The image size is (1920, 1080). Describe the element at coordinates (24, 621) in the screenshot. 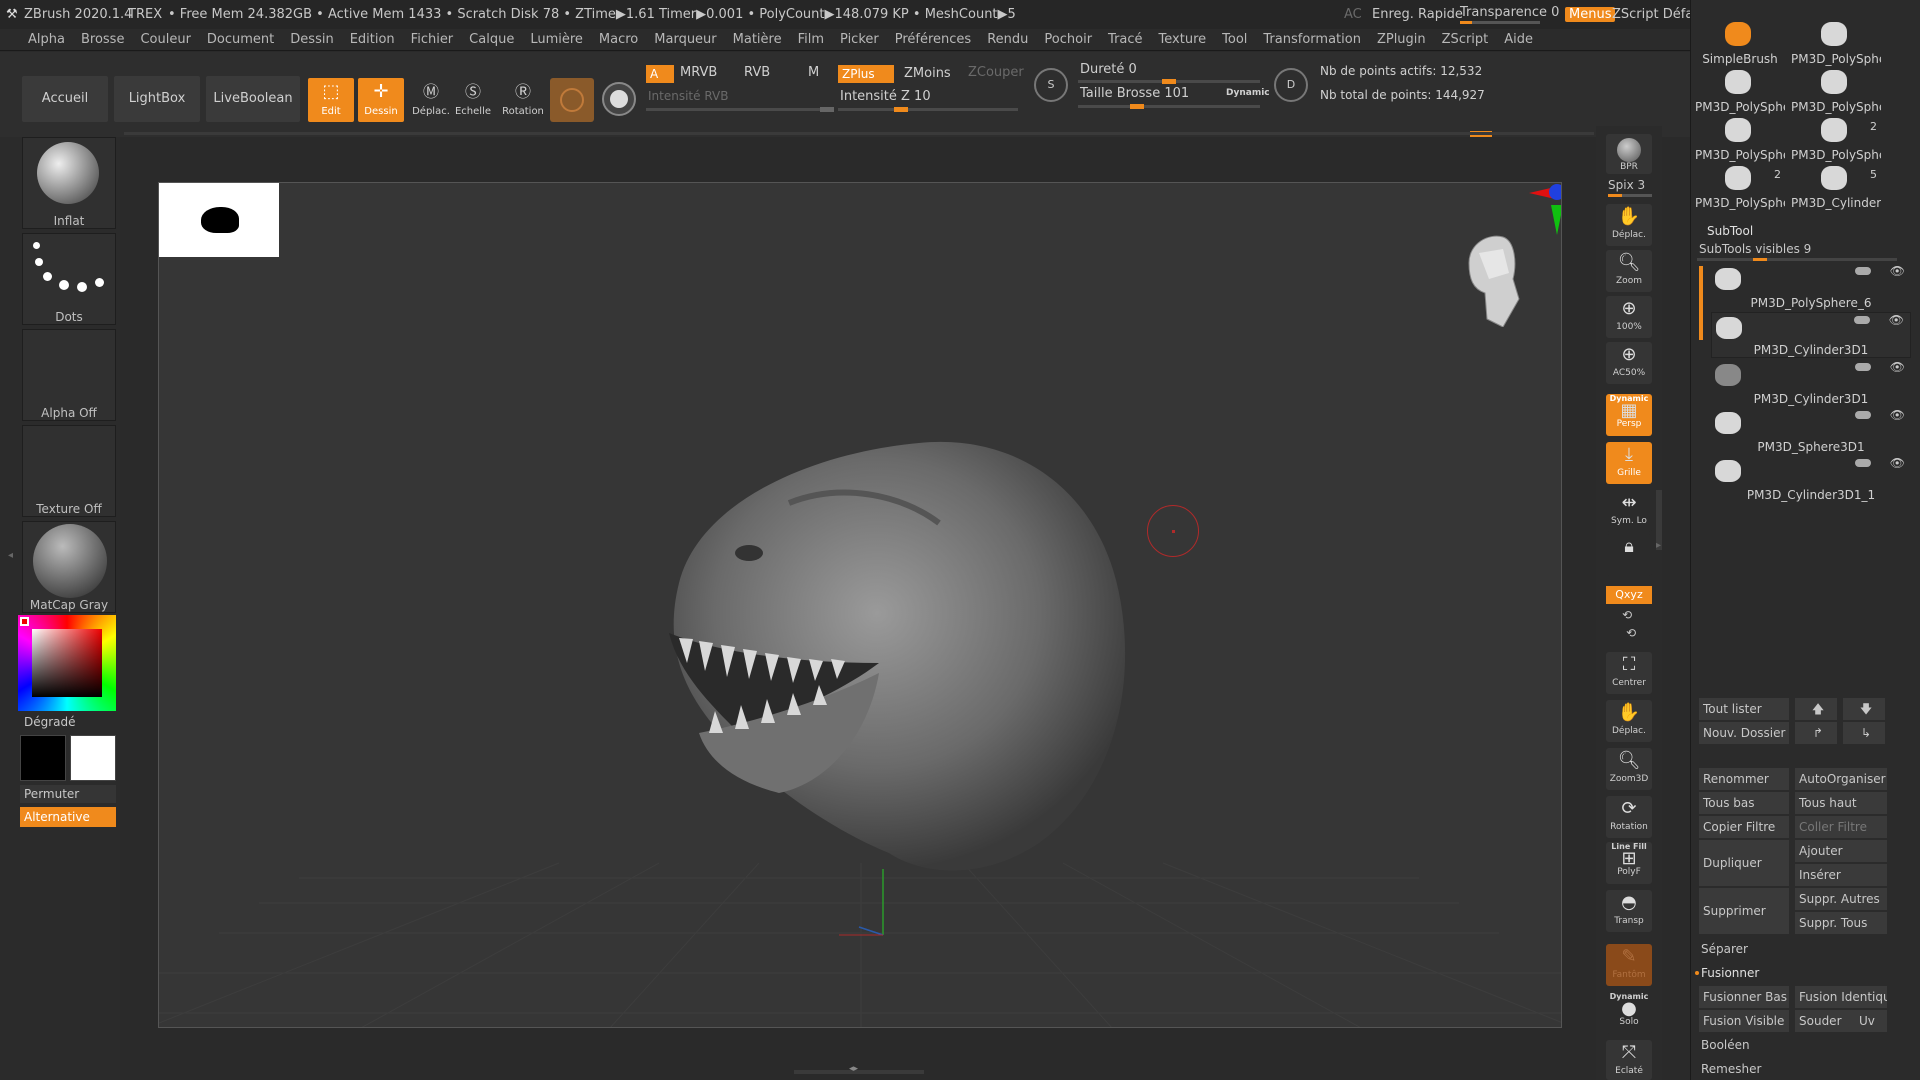

I see `color-marker` at that location.